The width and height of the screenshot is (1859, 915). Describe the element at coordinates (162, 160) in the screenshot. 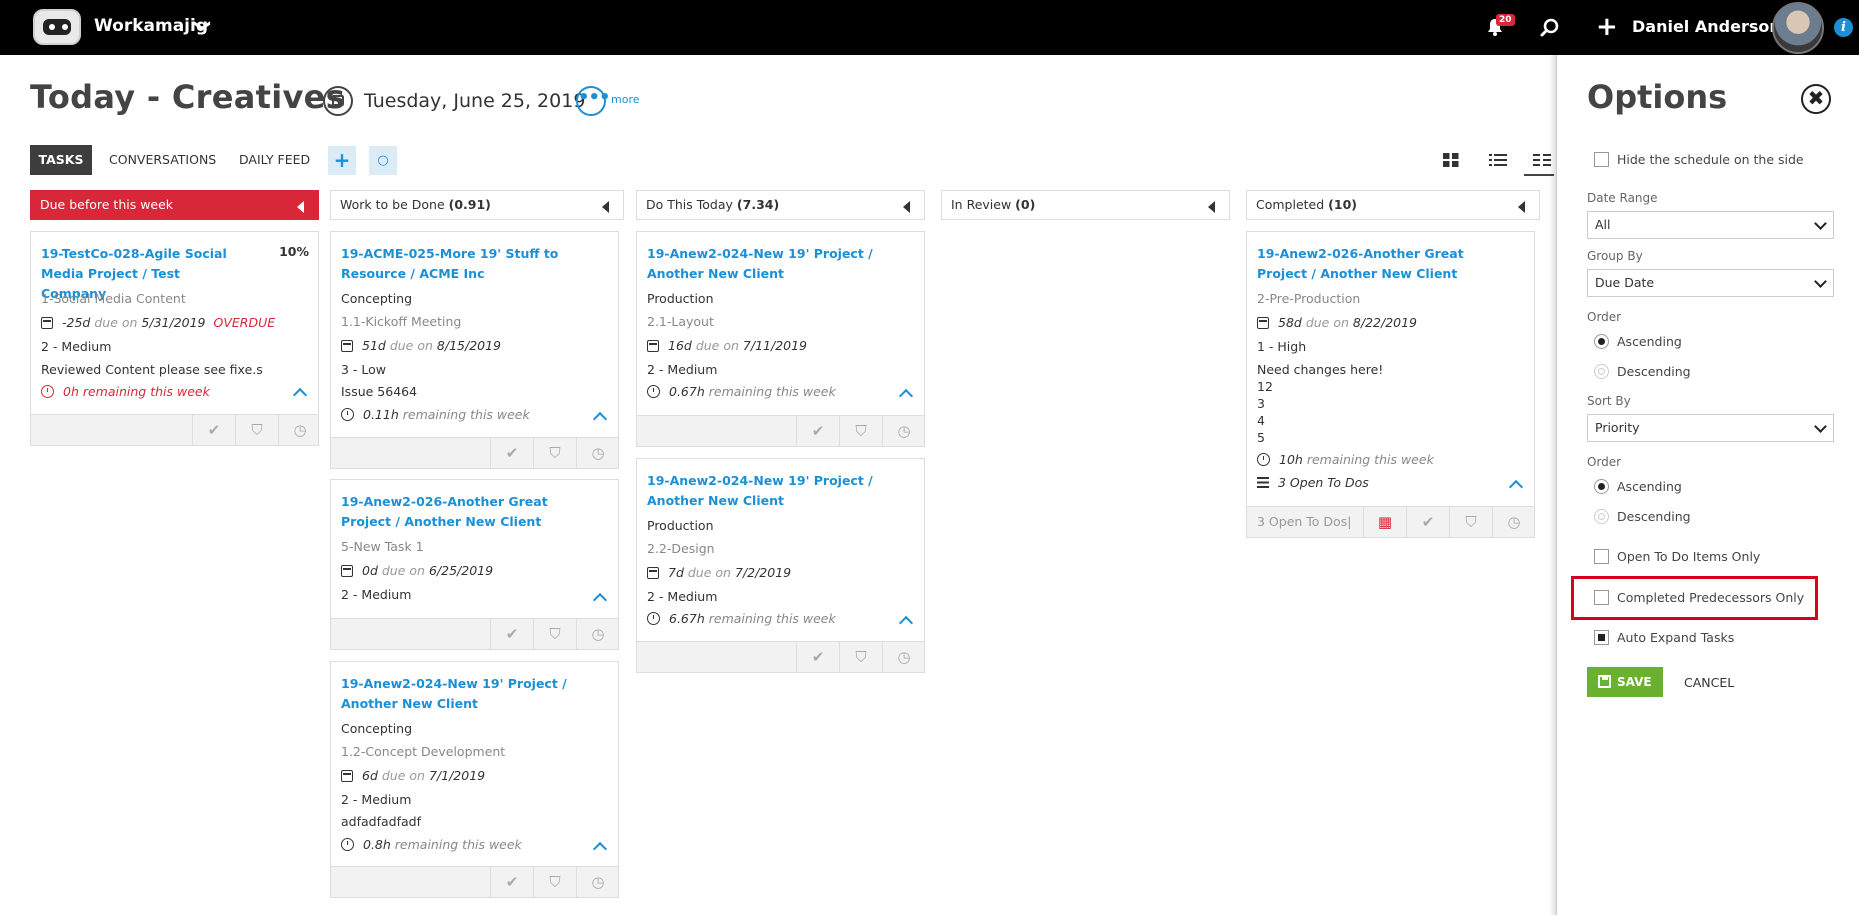

I see `tab-conversations: CONVERSATIONS` at that location.